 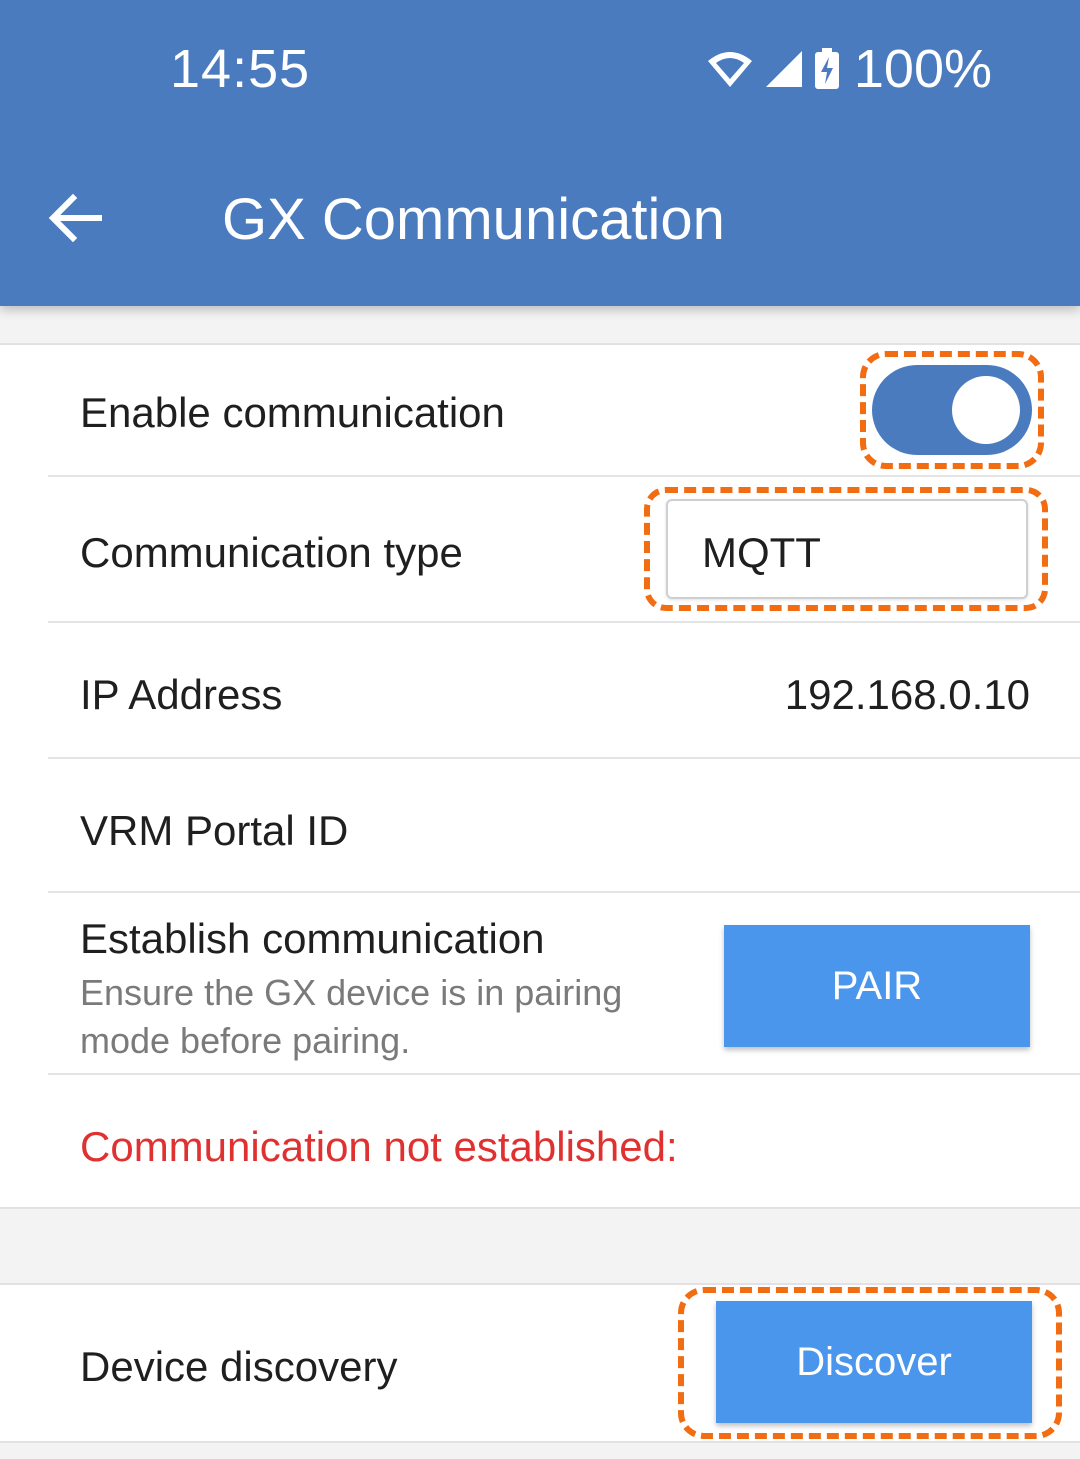 I want to click on battery-percentage: 100%, so click(x=922, y=69).